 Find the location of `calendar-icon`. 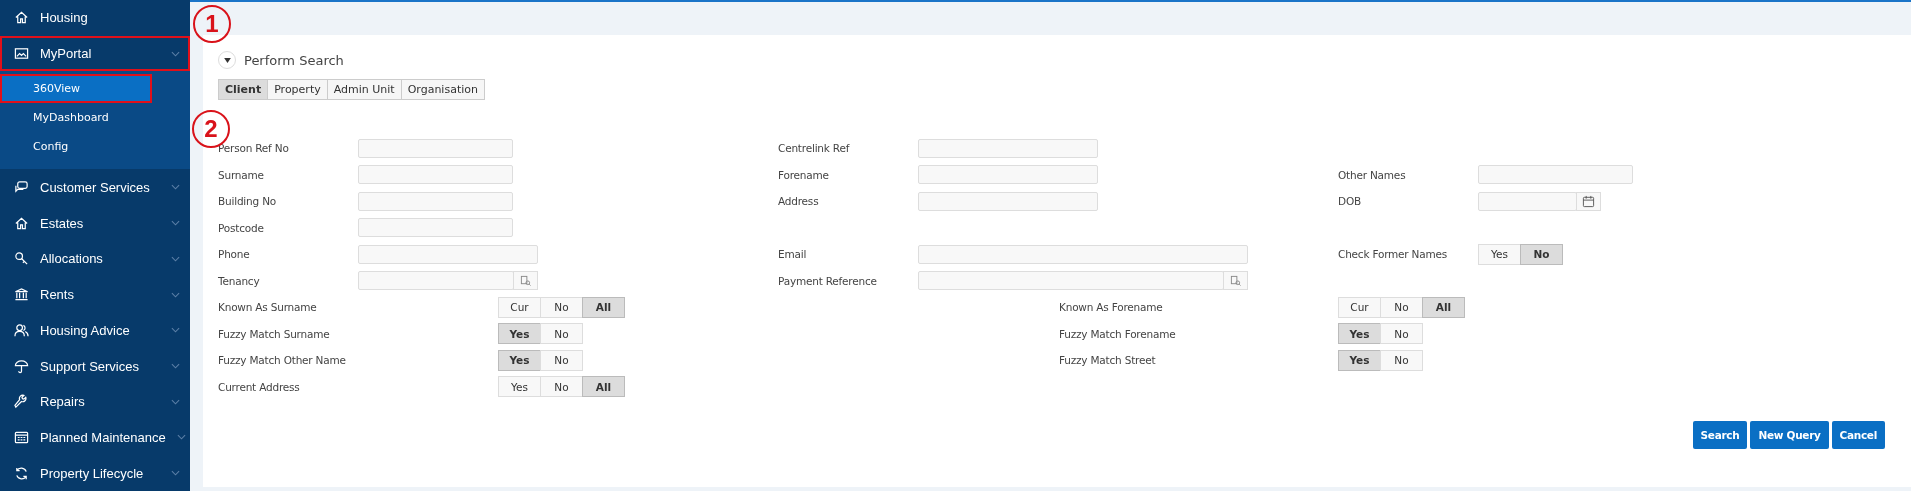

calendar-icon is located at coordinates (21, 437).